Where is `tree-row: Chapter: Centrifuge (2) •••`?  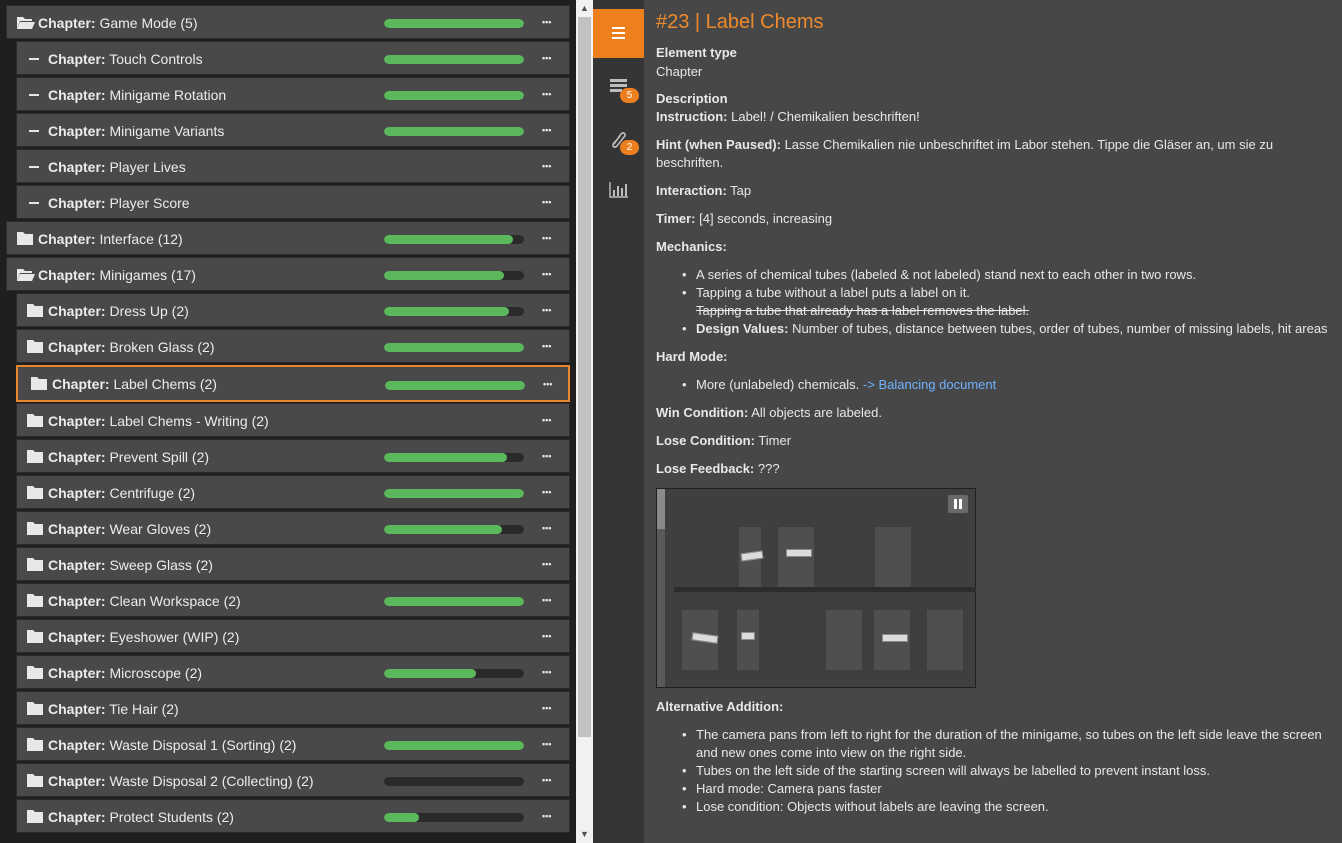
tree-row: Chapter: Centrifuge (2) ••• is located at coordinates (293, 492).